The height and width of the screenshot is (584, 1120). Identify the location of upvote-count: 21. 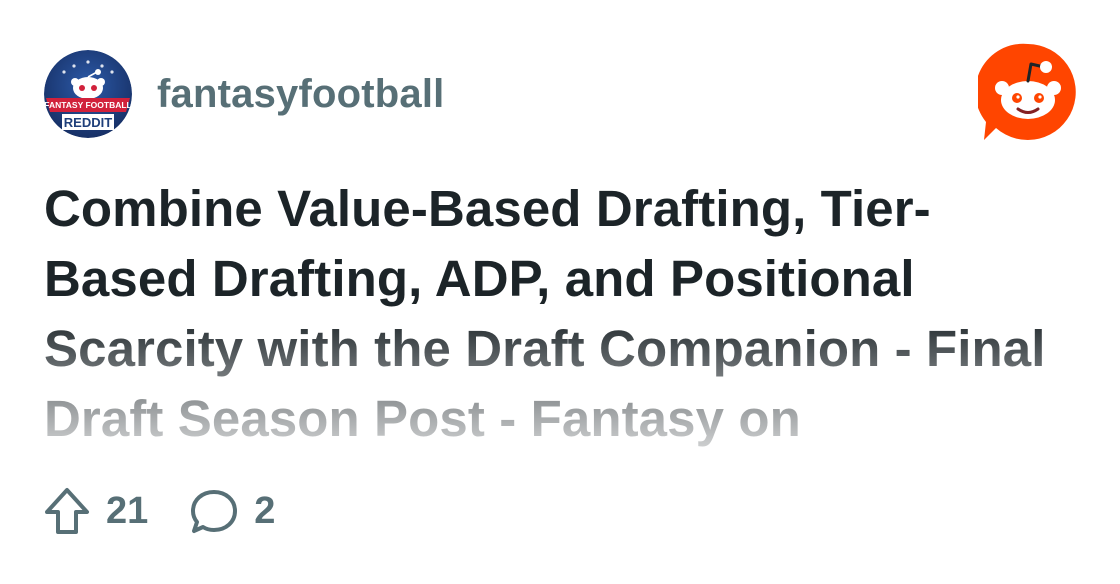
(127, 510).